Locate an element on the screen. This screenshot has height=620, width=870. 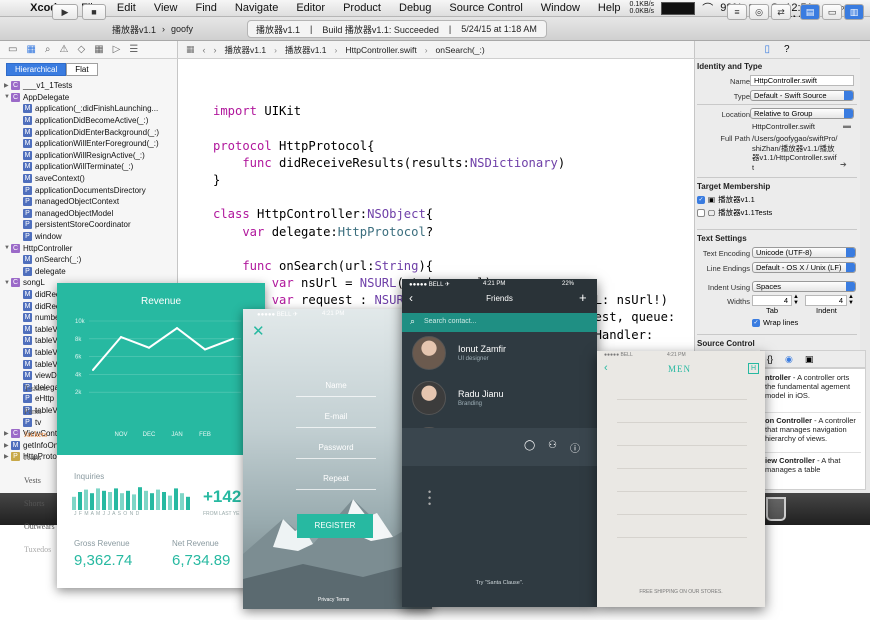
menu-item-source-control: Source Control is located at coordinates (485, 8).